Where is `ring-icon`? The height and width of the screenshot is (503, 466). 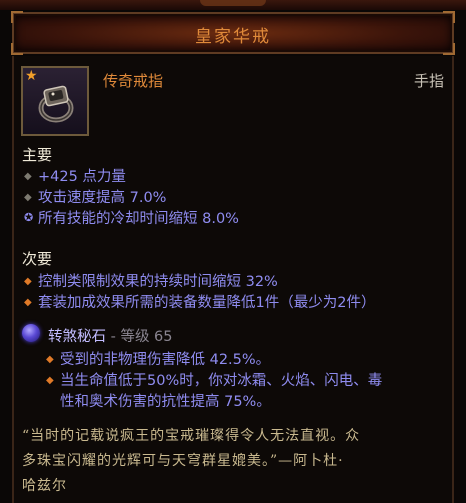
ring-icon is located at coordinates (56, 104).